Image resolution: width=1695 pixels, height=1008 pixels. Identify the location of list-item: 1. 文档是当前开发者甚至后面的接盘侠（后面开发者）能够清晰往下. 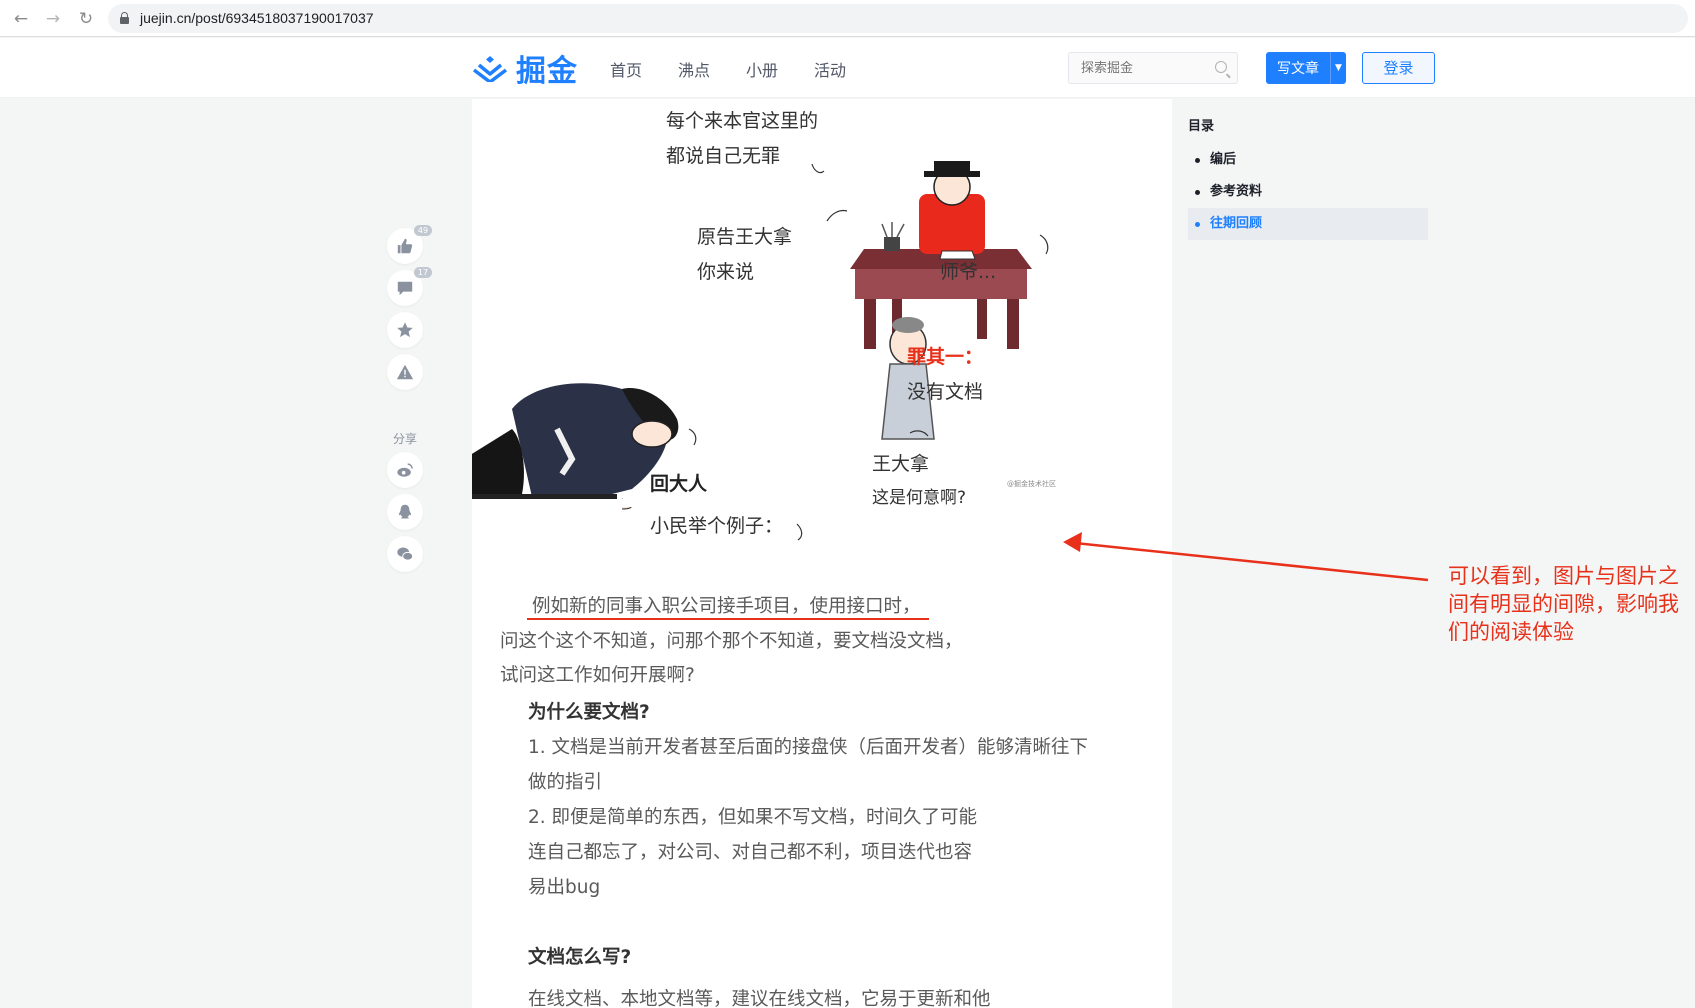
(808, 747).